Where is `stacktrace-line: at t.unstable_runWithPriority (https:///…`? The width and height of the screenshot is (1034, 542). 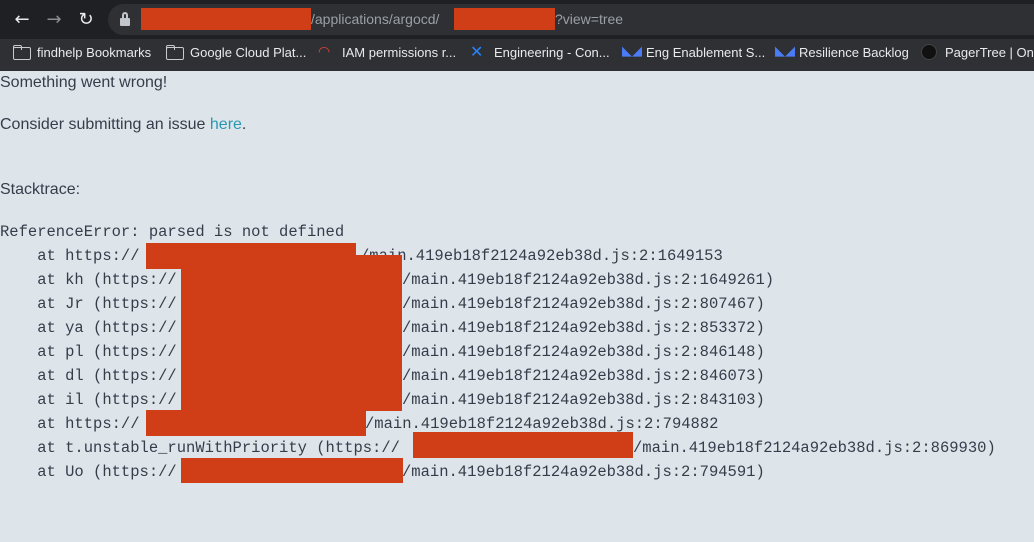 stacktrace-line: at t.unstable_runWithPriority (https:///… is located at coordinates (498, 448).